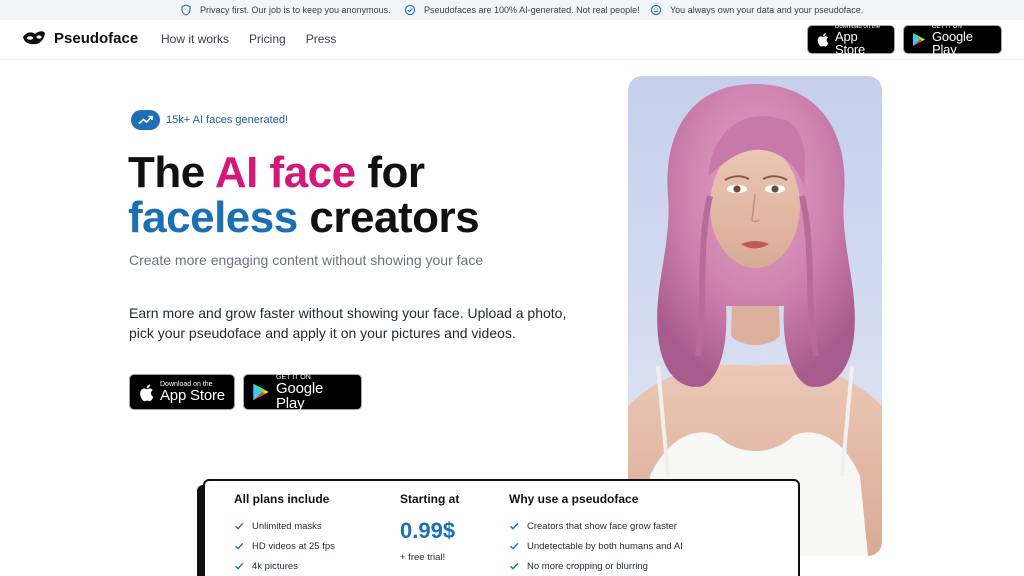  I want to click on hero-app-store-button: Download on the App Store, so click(182, 392).